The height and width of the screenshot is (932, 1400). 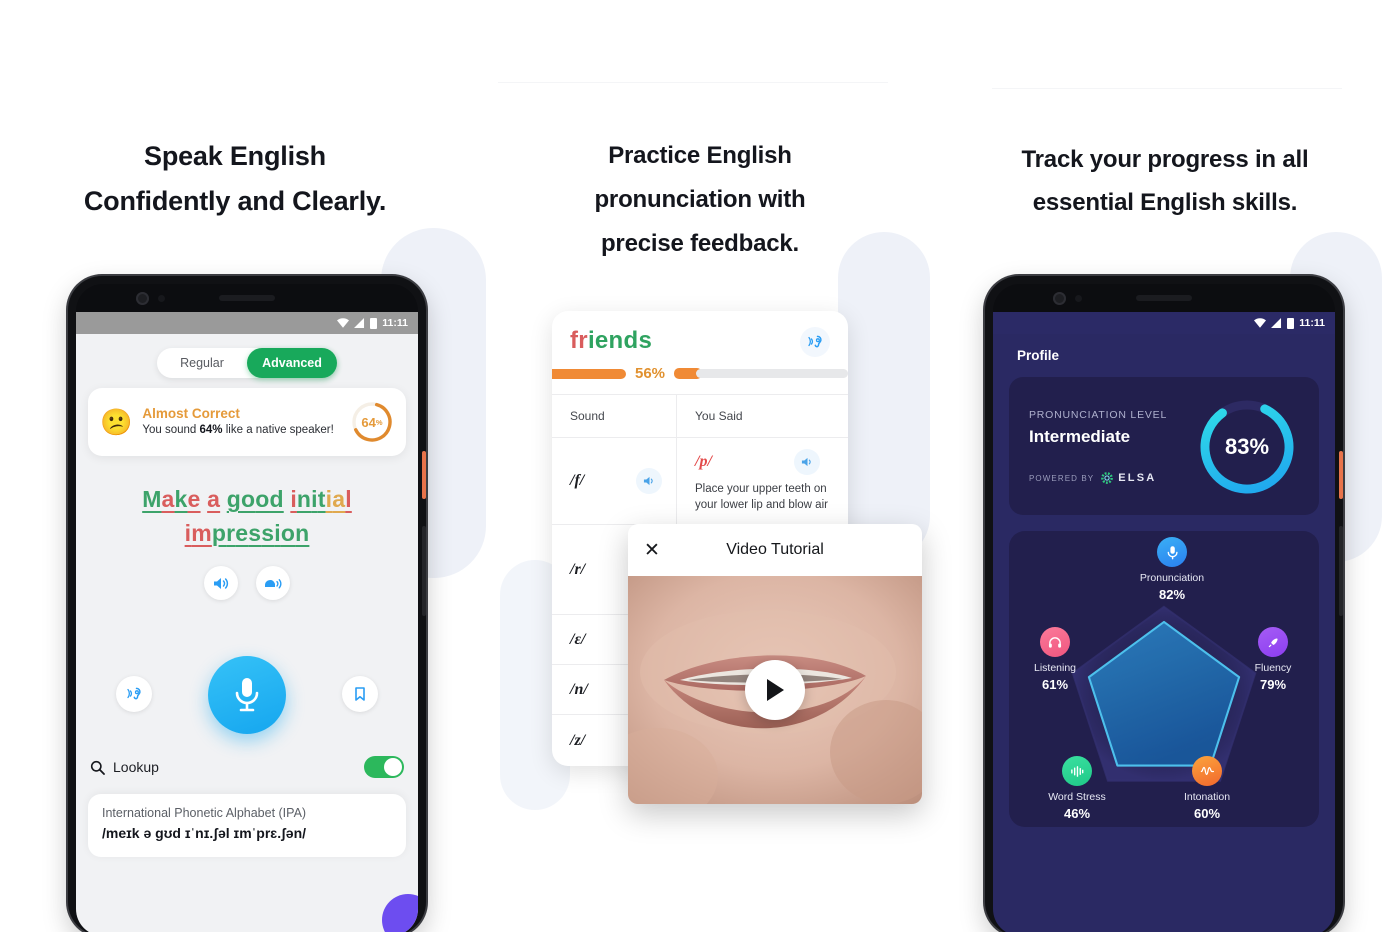 I want to click on score-unit: %, so click(x=379, y=422).